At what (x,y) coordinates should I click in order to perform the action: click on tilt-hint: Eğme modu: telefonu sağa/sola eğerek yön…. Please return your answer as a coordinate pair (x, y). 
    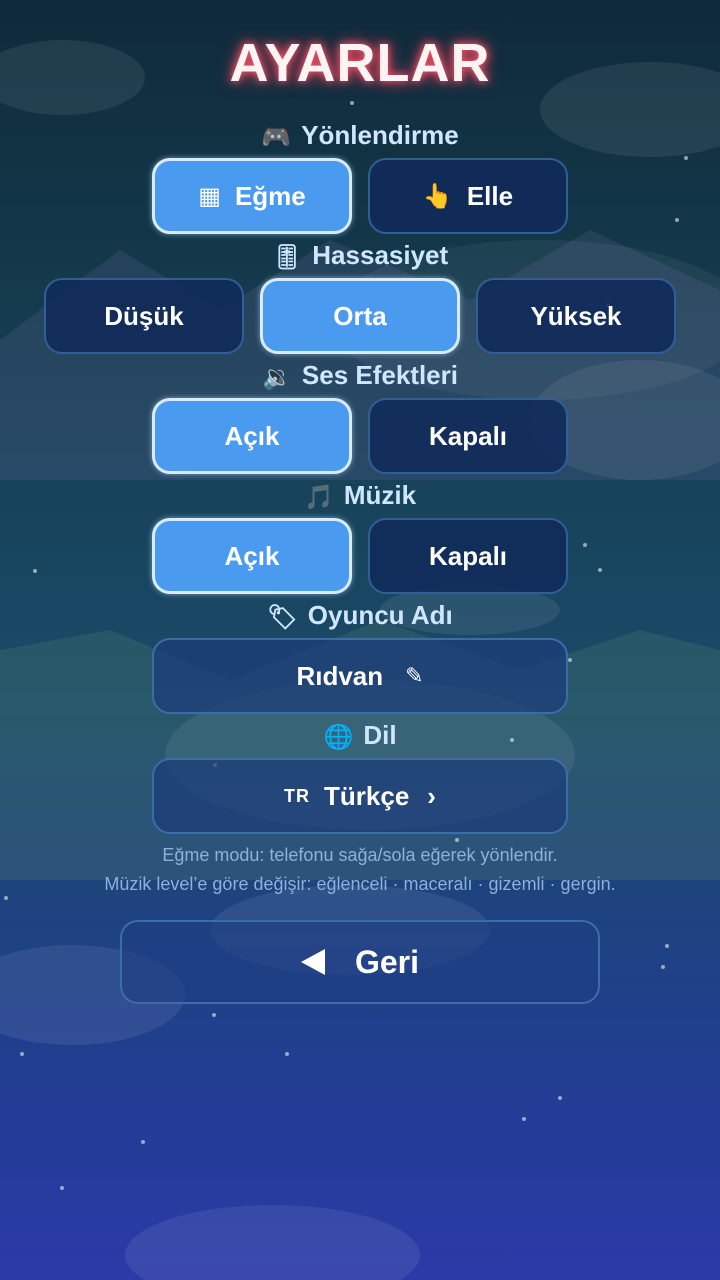
    Looking at the image, I should click on (360, 855).